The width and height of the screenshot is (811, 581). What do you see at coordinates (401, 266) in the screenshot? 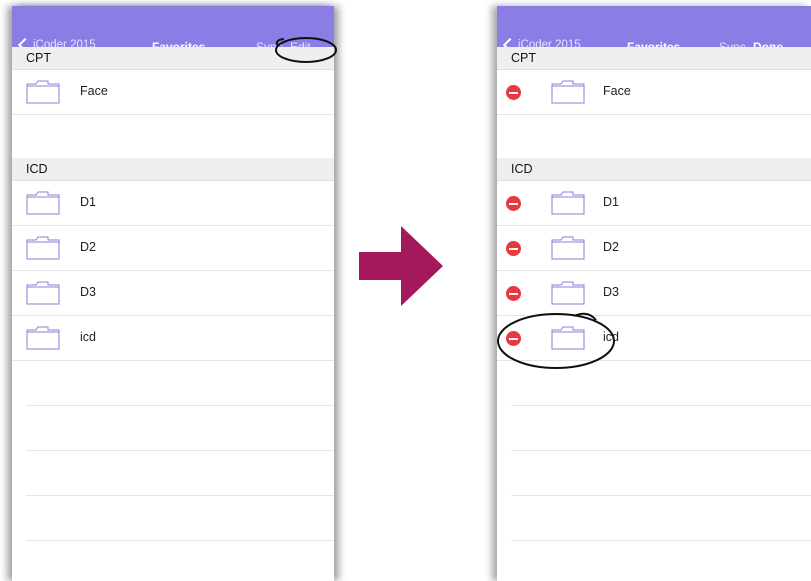
I see `arrow-right-icon` at bounding box center [401, 266].